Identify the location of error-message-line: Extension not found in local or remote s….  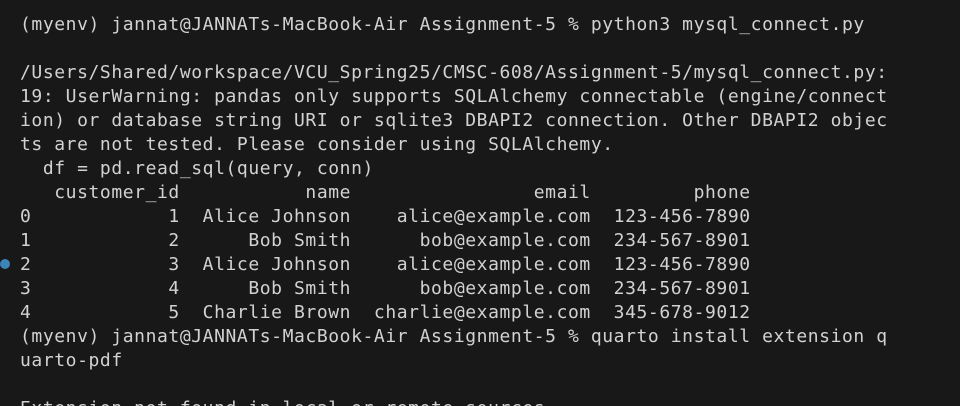
(282, 401).